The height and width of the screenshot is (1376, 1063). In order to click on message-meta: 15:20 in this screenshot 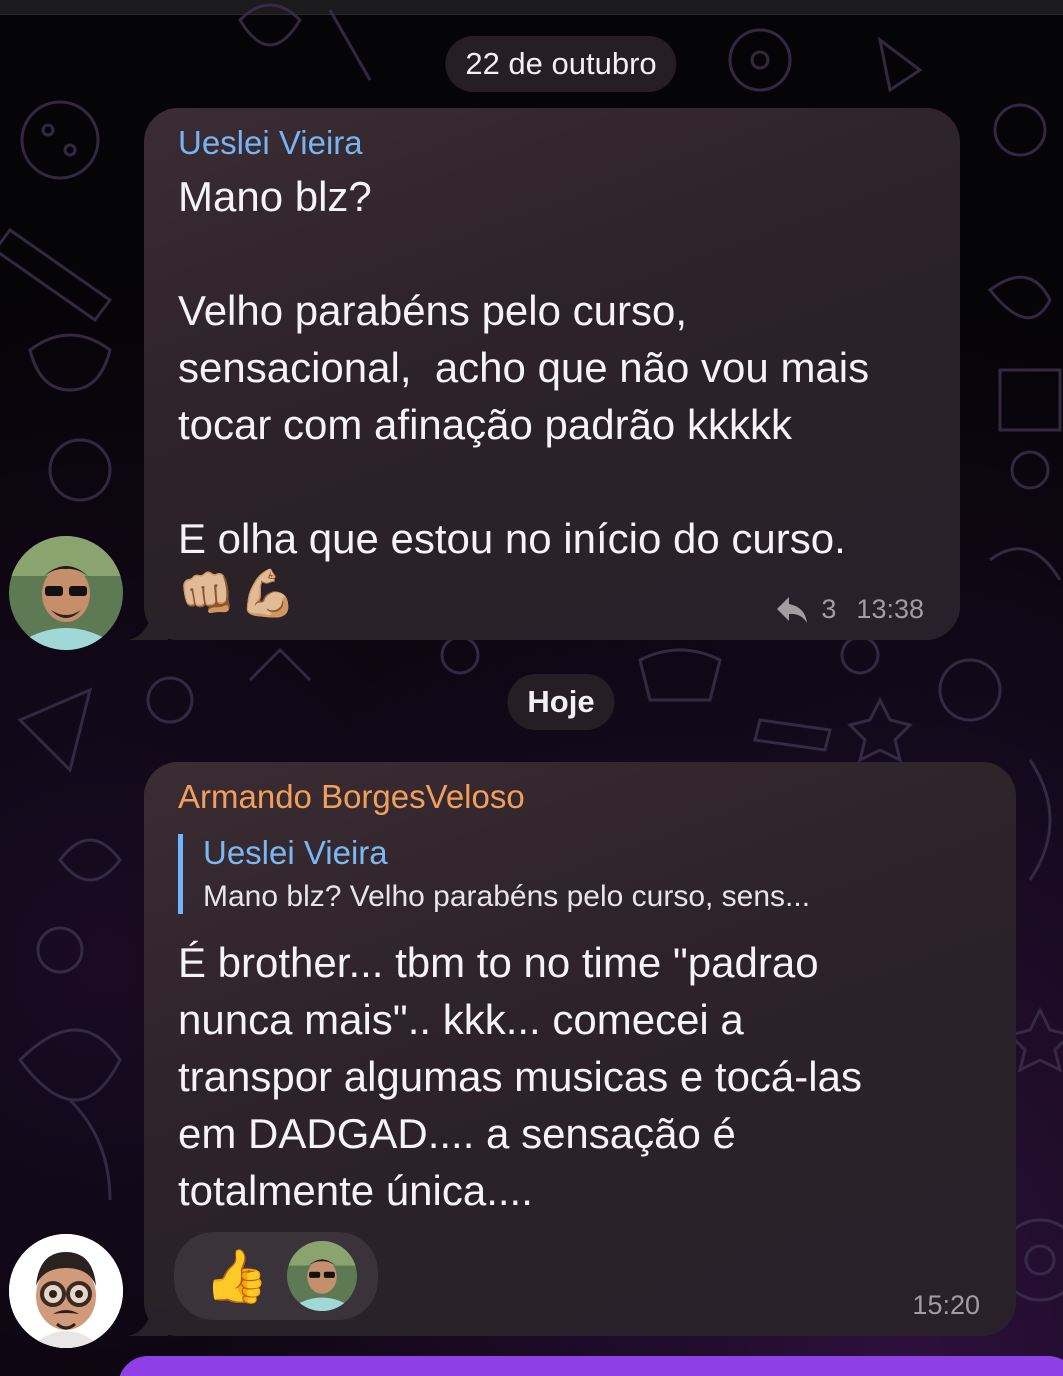, I will do `click(946, 1305)`.